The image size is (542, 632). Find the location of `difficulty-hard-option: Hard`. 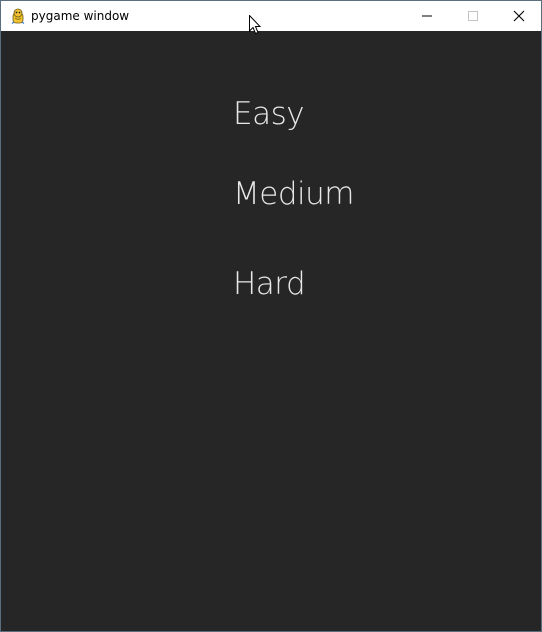

difficulty-hard-option: Hard is located at coordinates (269, 284).